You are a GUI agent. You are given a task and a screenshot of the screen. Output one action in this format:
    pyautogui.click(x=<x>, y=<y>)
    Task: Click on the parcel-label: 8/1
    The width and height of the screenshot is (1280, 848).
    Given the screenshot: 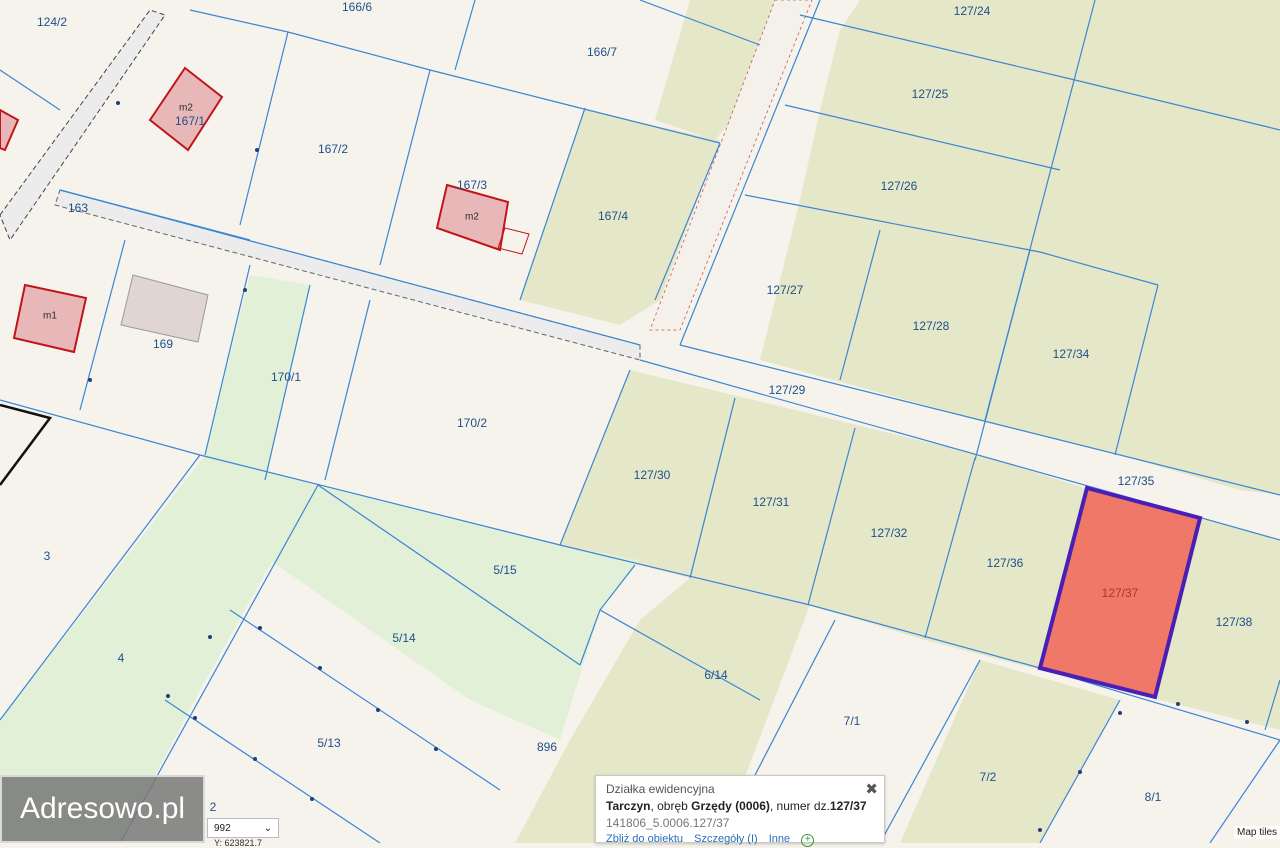 What is the action you would take?
    pyautogui.click(x=1153, y=797)
    